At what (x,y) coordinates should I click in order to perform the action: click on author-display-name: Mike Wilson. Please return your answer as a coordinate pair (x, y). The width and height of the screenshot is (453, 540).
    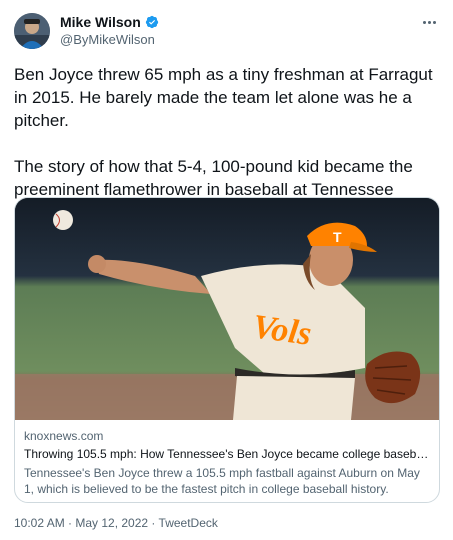
    Looking at the image, I should click on (100, 22).